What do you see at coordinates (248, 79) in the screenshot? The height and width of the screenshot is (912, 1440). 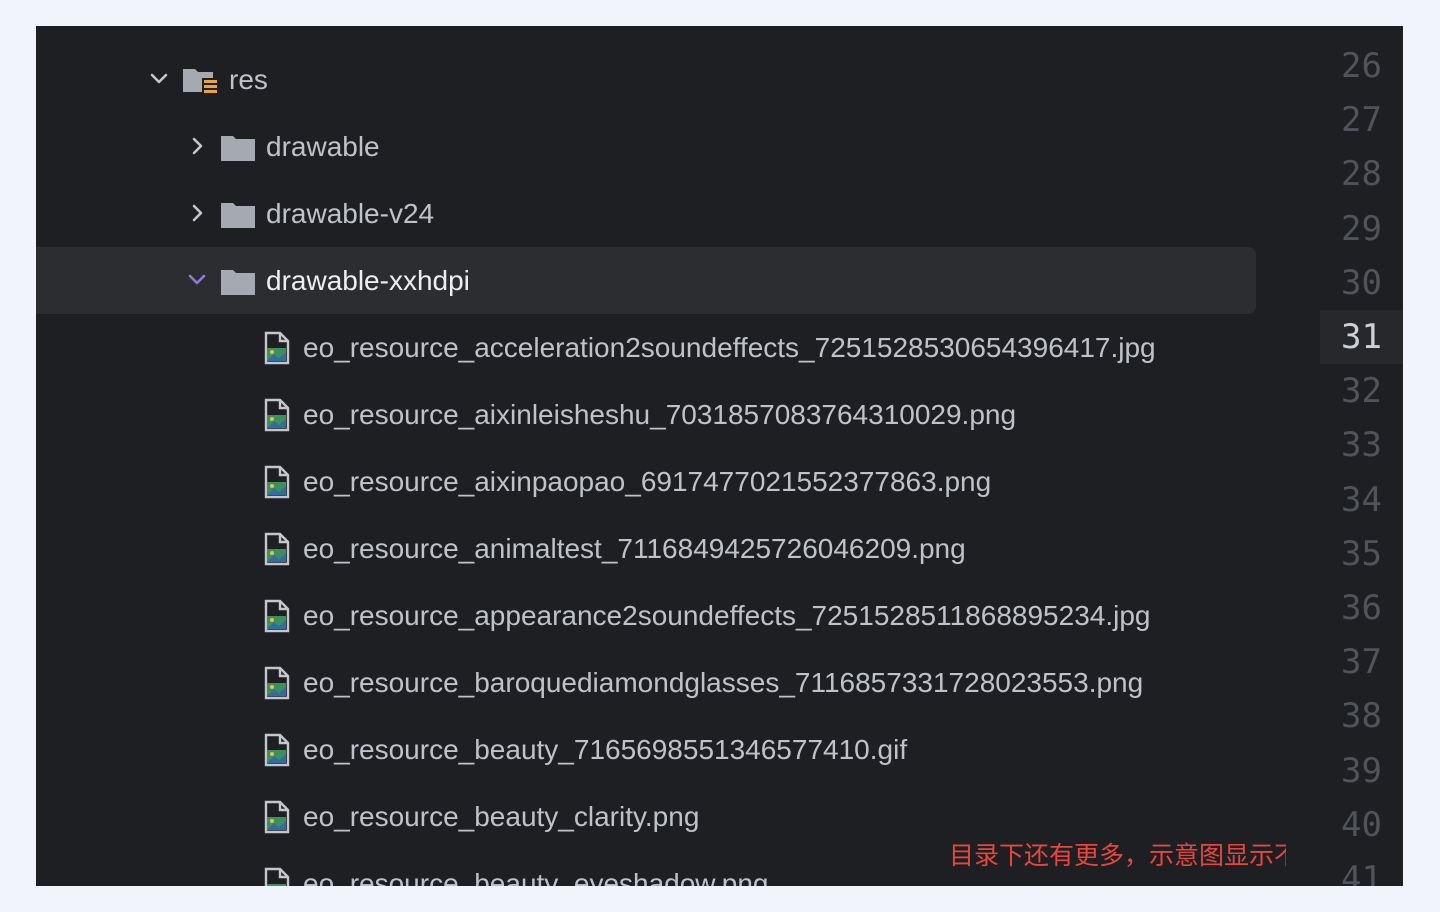 I see `tree-item-label: res` at bounding box center [248, 79].